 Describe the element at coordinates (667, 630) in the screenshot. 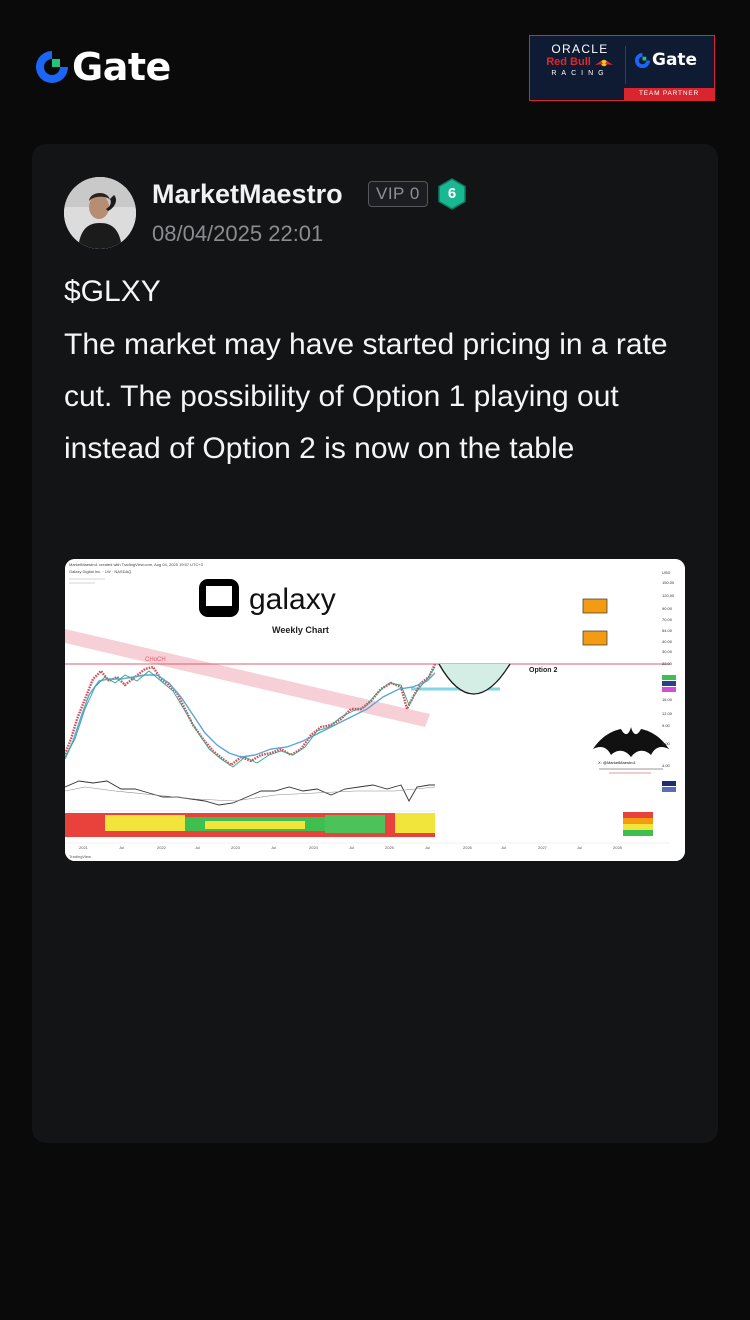

I see `y-tick: 54.00` at that location.